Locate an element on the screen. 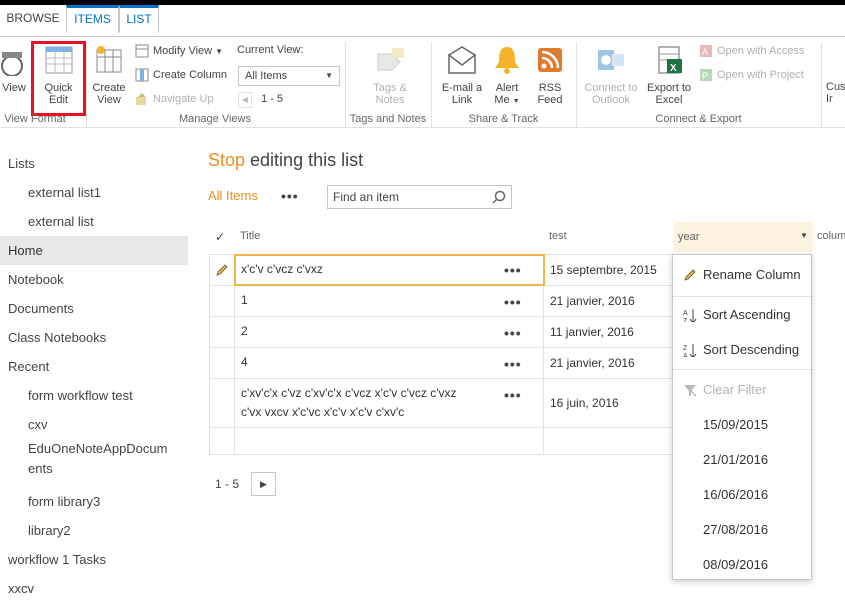 The width and height of the screenshot is (845, 603). tab-items: ITEMS is located at coordinates (92, 19).